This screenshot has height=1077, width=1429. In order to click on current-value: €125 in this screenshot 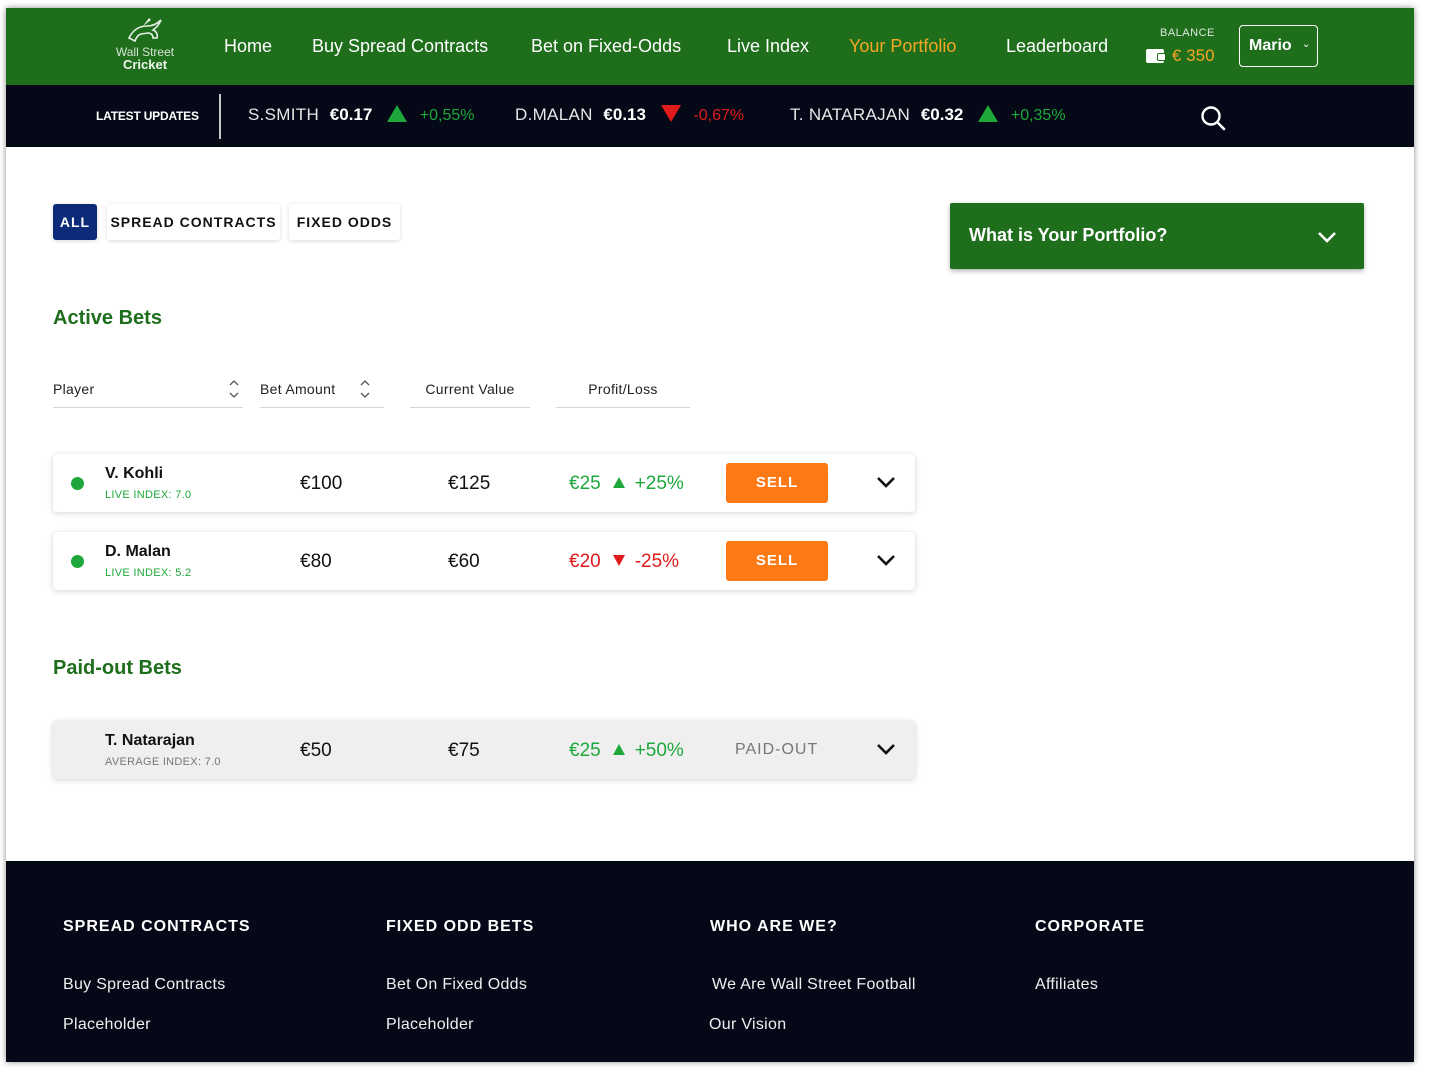, I will do `click(469, 483)`.